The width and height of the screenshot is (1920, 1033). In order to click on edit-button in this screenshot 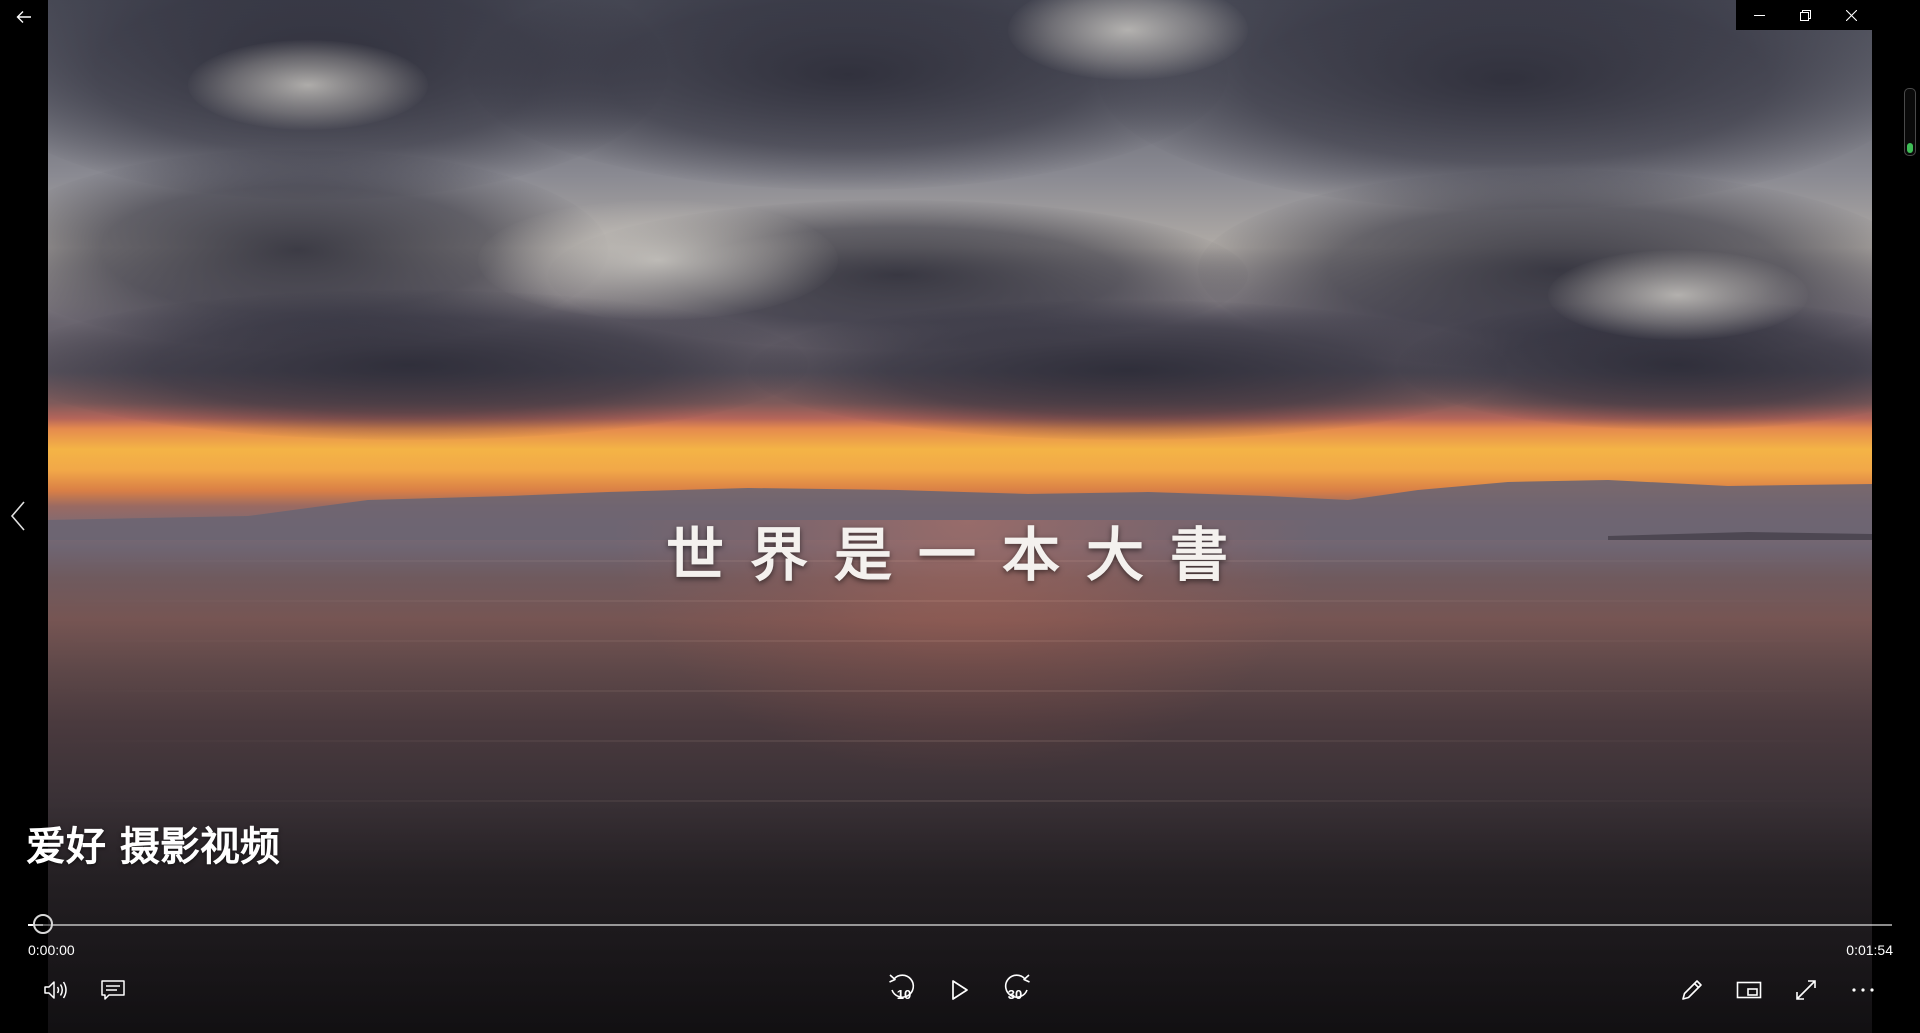, I will do `click(1692, 990)`.